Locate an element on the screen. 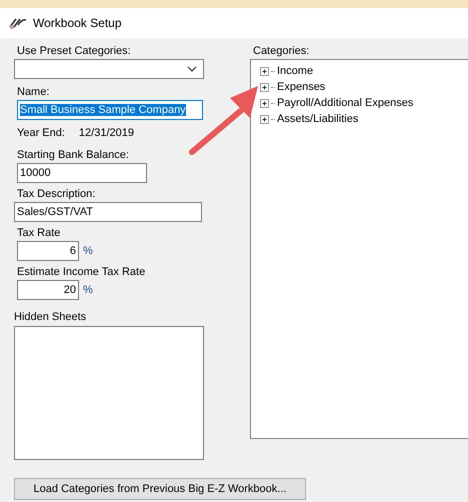 This screenshot has height=502, width=468. tax-rate-label: Tax Rate is located at coordinates (38, 233).